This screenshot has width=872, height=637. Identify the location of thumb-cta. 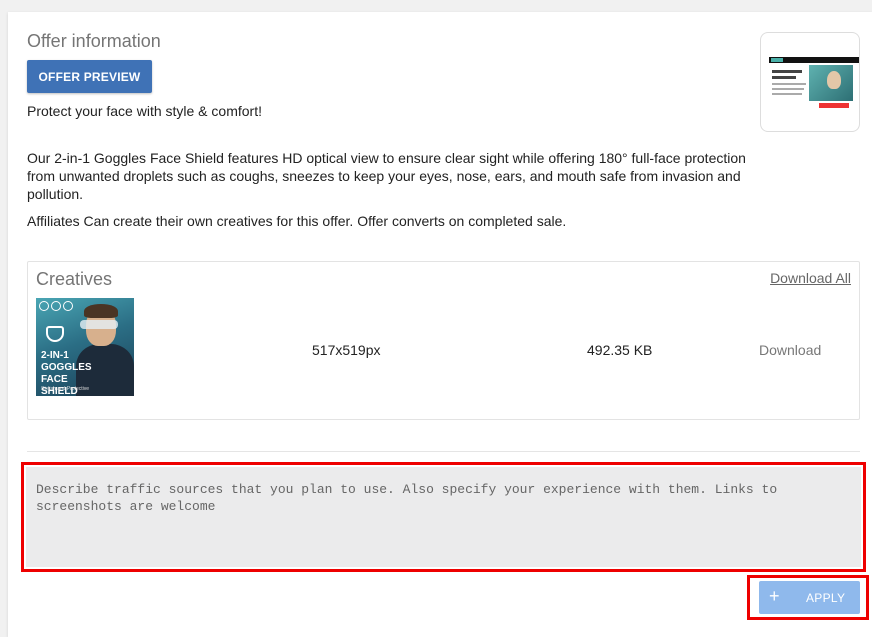
(834, 105).